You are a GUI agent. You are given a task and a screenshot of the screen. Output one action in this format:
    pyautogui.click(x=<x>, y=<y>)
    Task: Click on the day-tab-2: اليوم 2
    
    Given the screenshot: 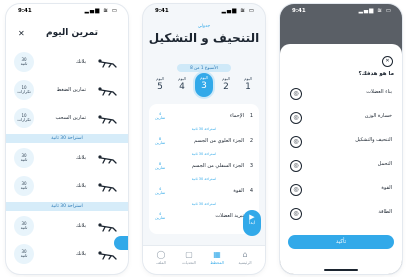 What is the action you would take?
    pyautogui.click(x=226, y=85)
    